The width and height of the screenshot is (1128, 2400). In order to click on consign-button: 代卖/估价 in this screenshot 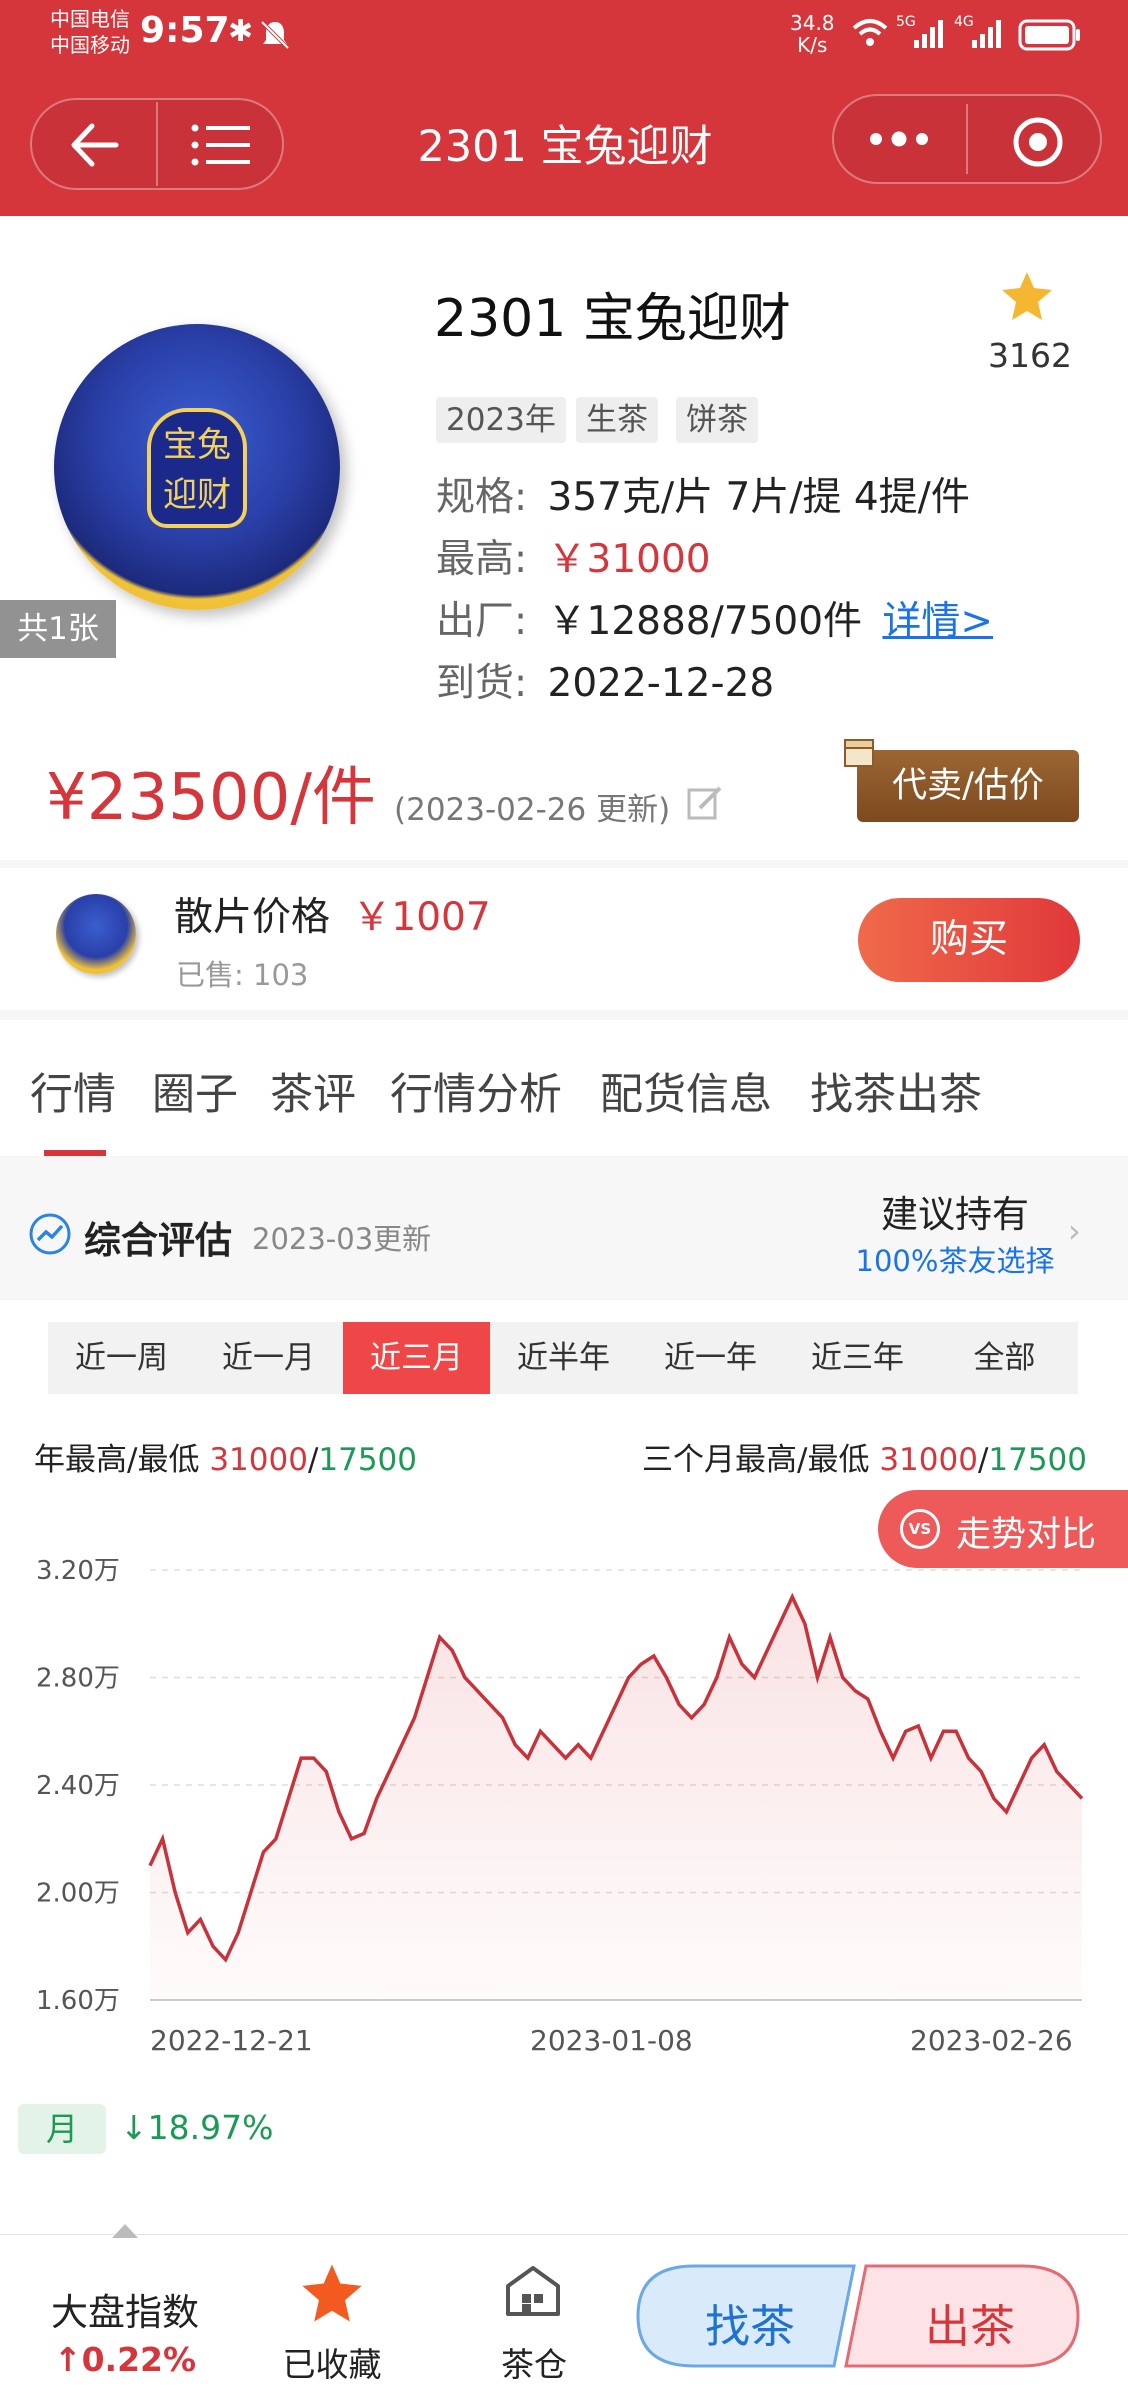, I will do `click(968, 786)`.